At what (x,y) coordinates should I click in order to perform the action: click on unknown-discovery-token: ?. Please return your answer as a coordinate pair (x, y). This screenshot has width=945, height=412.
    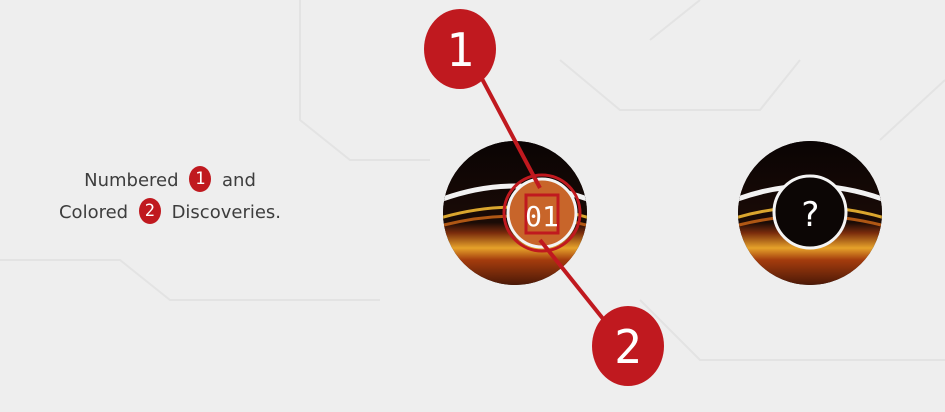
    Looking at the image, I should click on (810, 213).